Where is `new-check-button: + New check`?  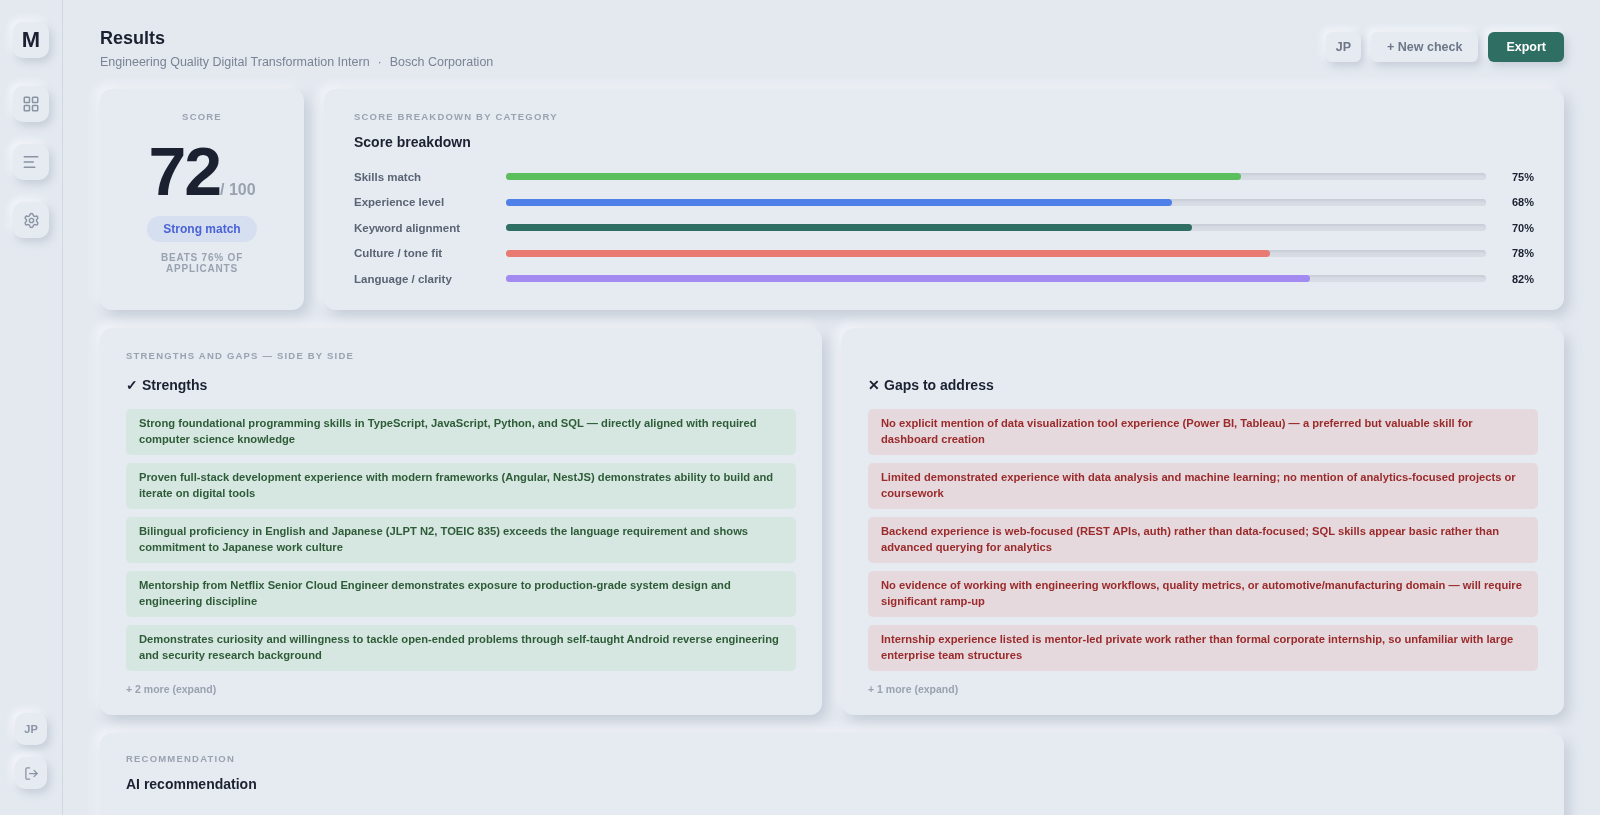
new-check-button: + New check is located at coordinates (1425, 47).